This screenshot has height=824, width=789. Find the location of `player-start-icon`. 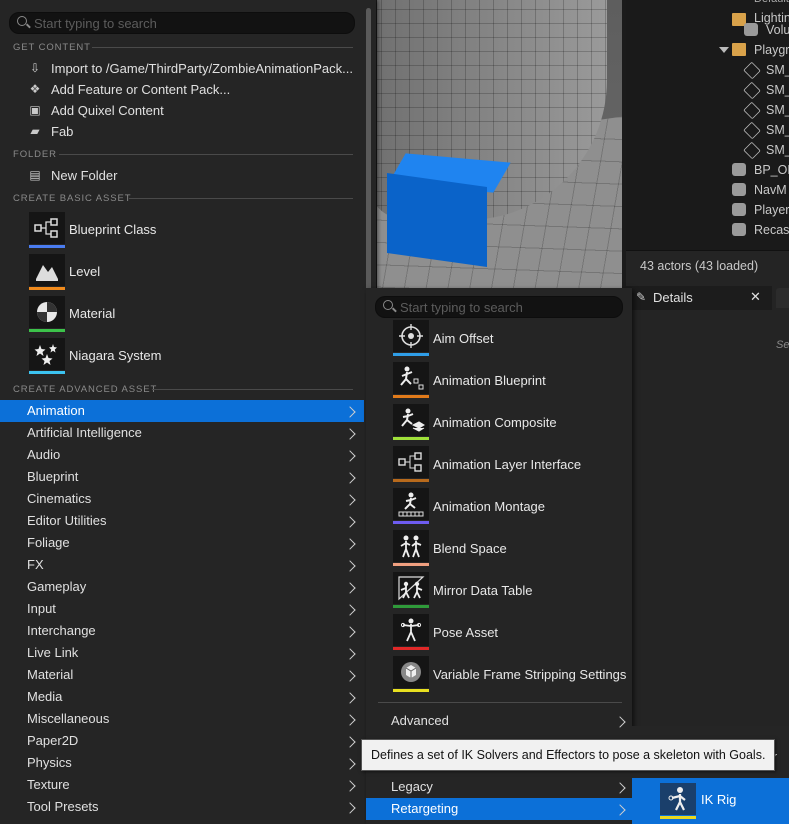

player-start-icon is located at coordinates (739, 209).